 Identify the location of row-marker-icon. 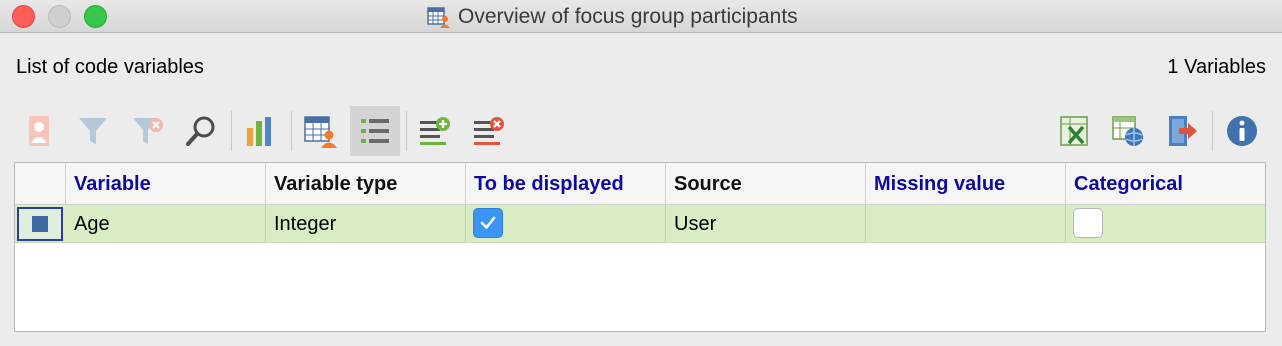
(40, 224).